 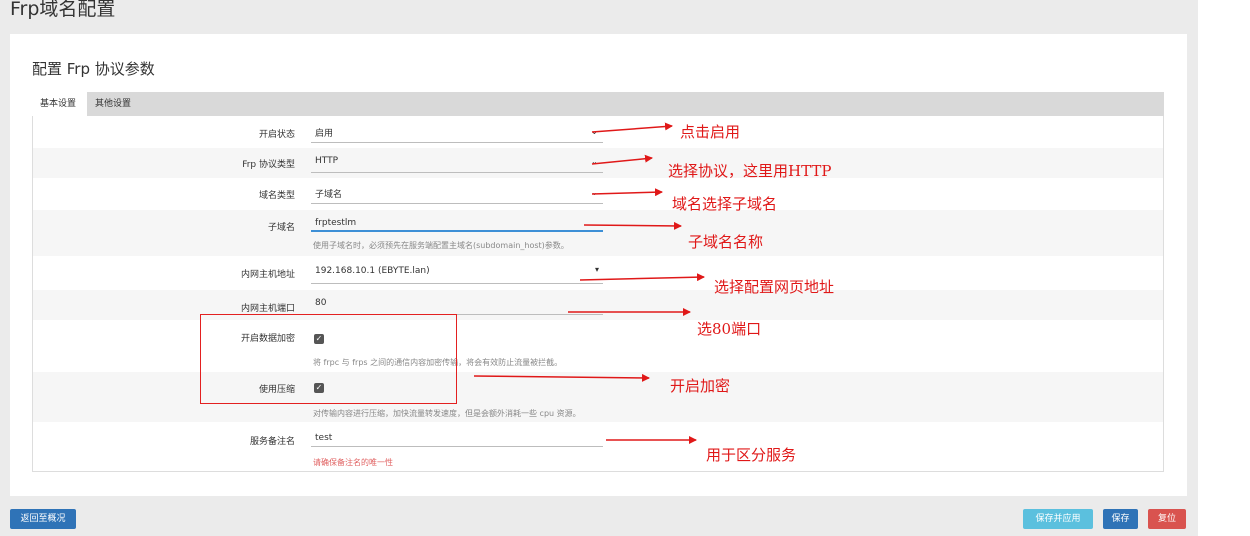 I want to click on annotation-1: 点击启用, so click(x=710, y=132).